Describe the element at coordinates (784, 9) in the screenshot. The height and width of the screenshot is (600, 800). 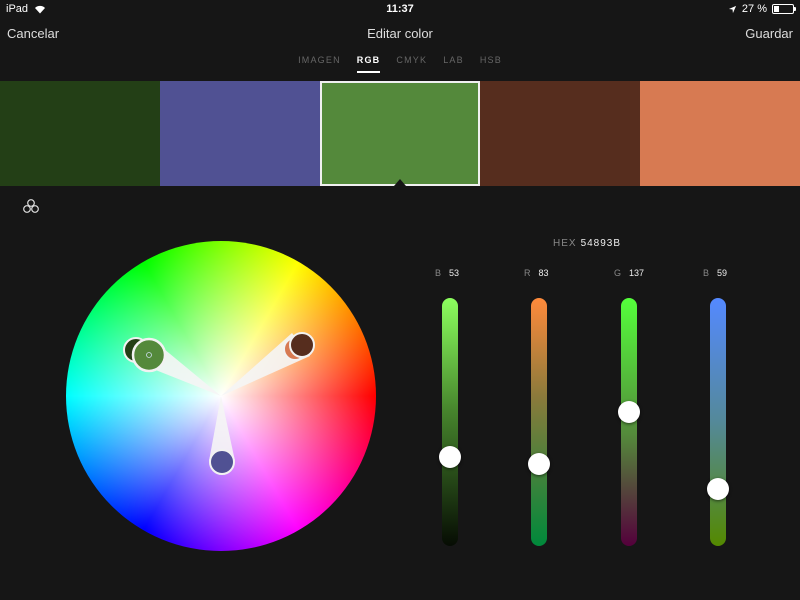
I see `battery-icon` at that location.